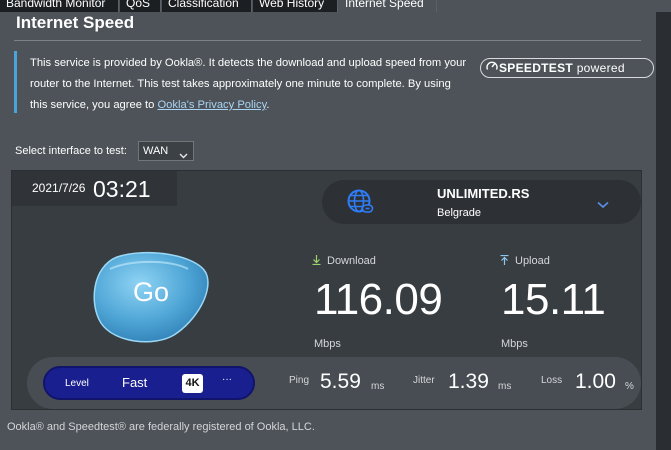  Describe the element at coordinates (77, 383) in the screenshot. I see `level-label: Level` at that location.